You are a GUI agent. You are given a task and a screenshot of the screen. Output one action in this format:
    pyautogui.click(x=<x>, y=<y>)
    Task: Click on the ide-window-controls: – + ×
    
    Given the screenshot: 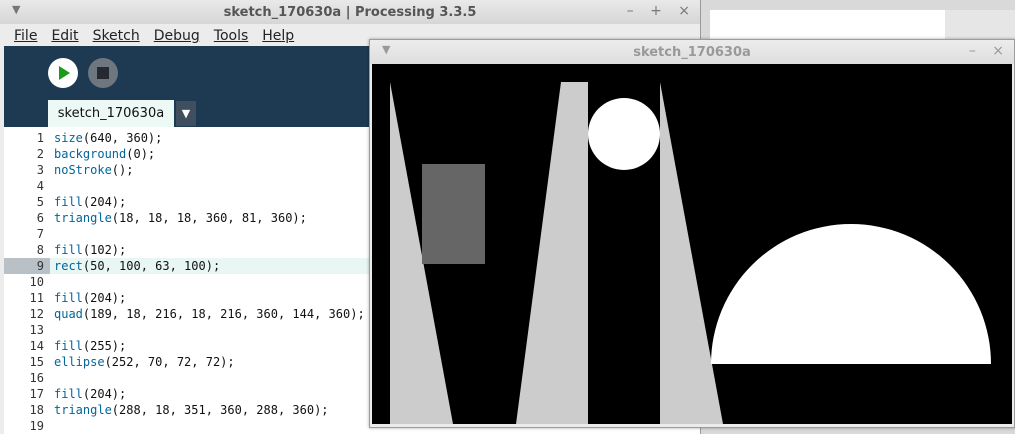 What is the action you would take?
    pyautogui.click(x=652, y=11)
    